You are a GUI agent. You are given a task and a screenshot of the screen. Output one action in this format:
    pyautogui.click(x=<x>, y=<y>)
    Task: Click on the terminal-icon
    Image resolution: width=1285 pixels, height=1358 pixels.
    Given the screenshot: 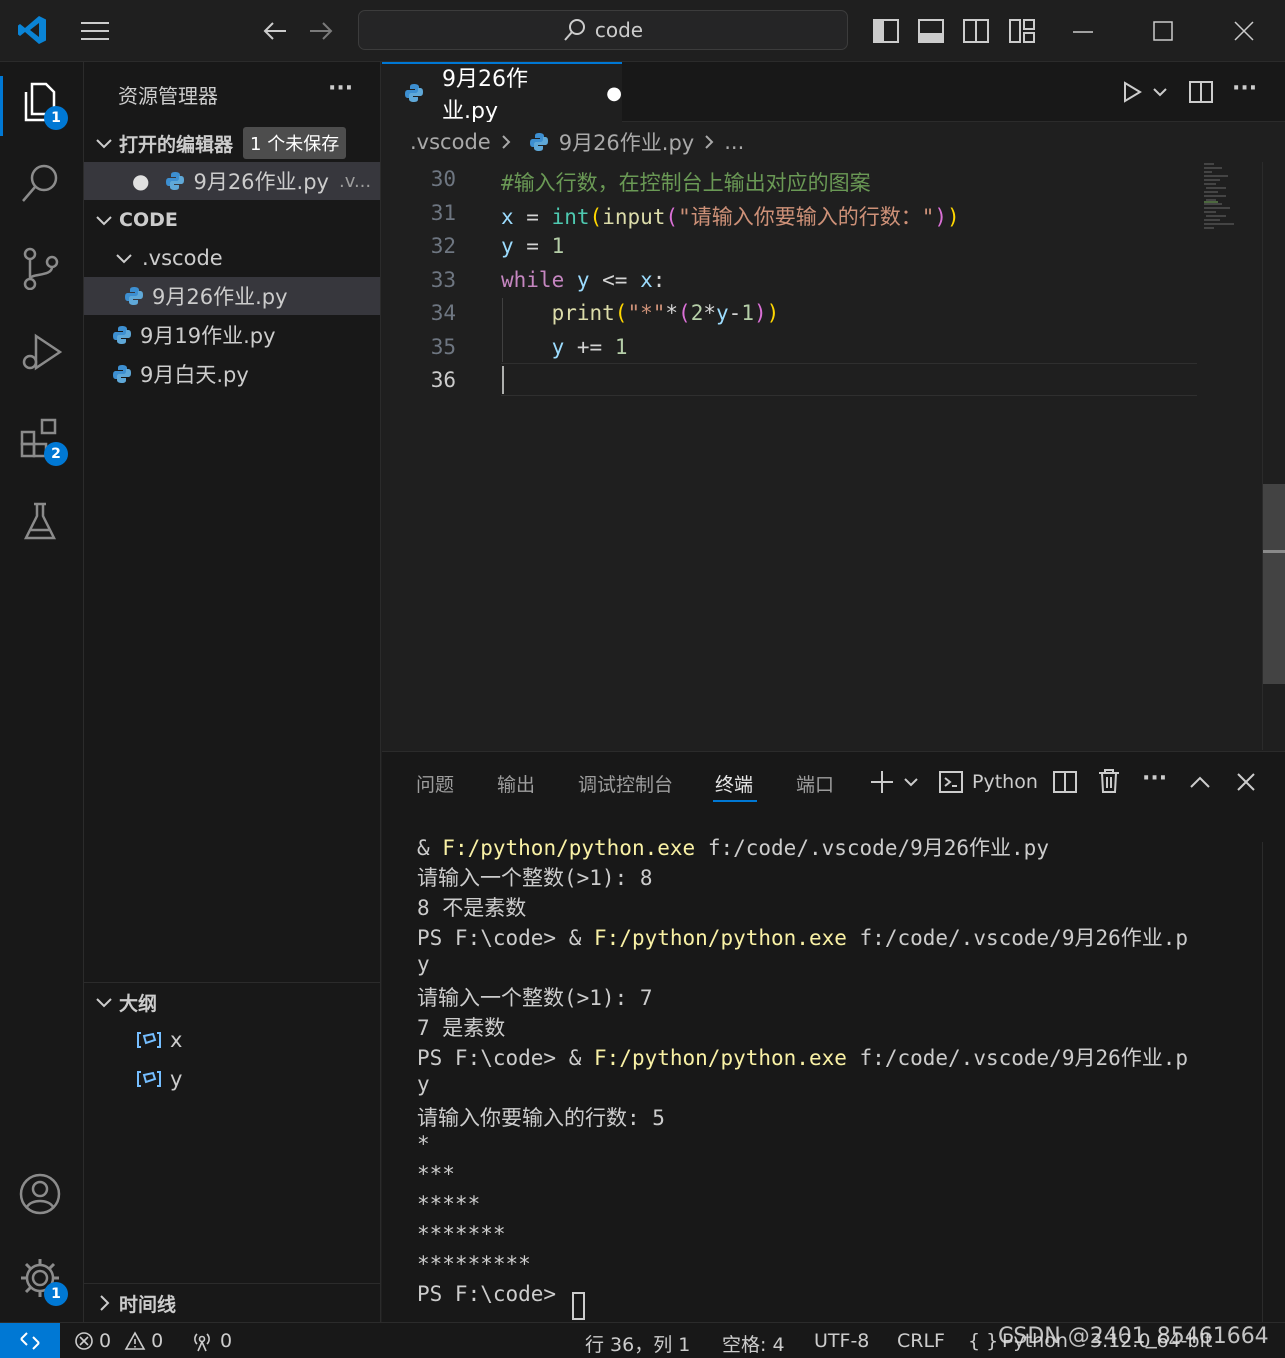 What is the action you would take?
    pyautogui.click(x=951, y=782)
    